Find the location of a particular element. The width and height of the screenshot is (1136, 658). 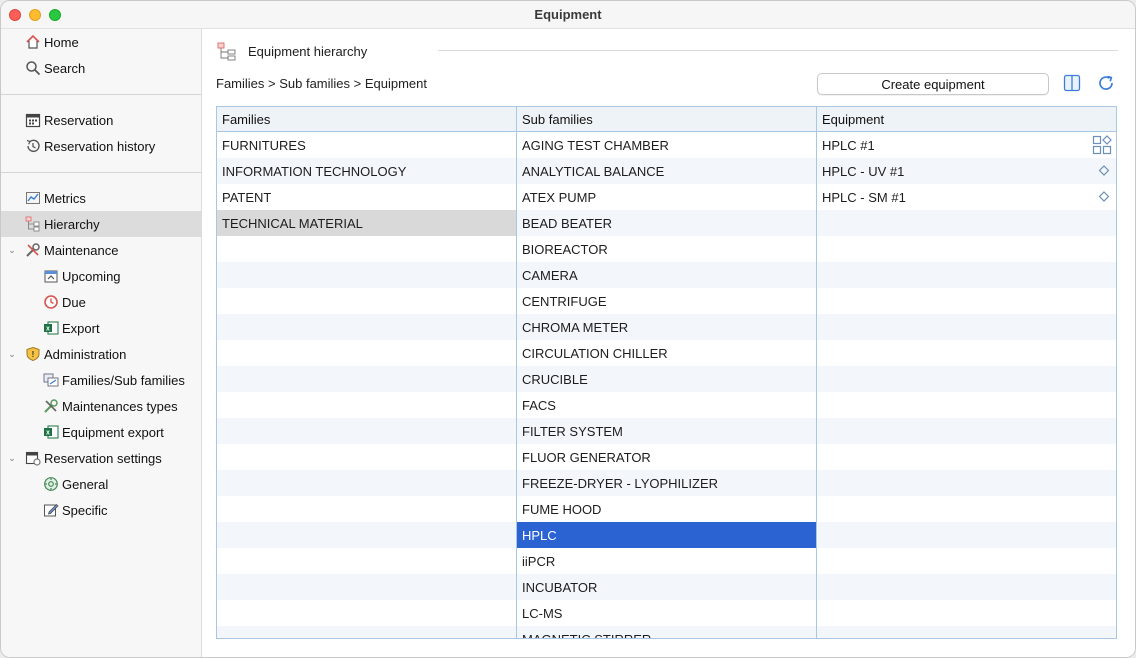

row-label: LC-MS is located at coordinates (542, 613).